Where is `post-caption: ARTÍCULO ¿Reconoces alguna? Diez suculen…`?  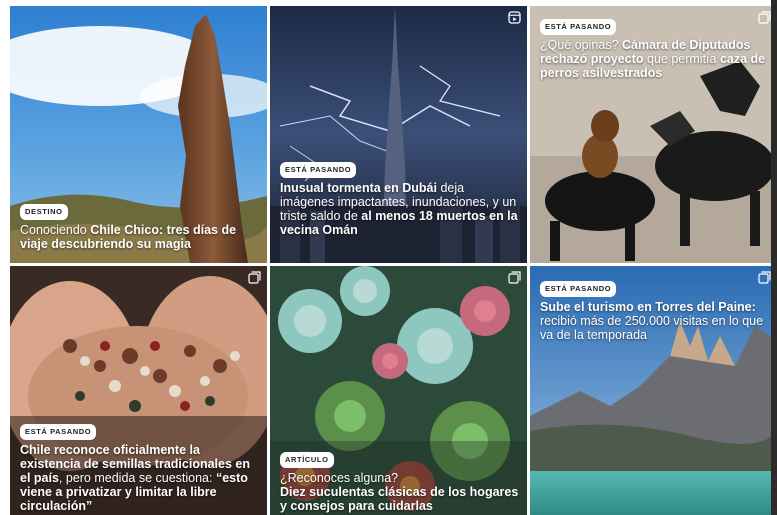
post-caption: ARTÍCULO ¿Reconoces alguna? Diez suculen… is located at coordinates (399, 482).